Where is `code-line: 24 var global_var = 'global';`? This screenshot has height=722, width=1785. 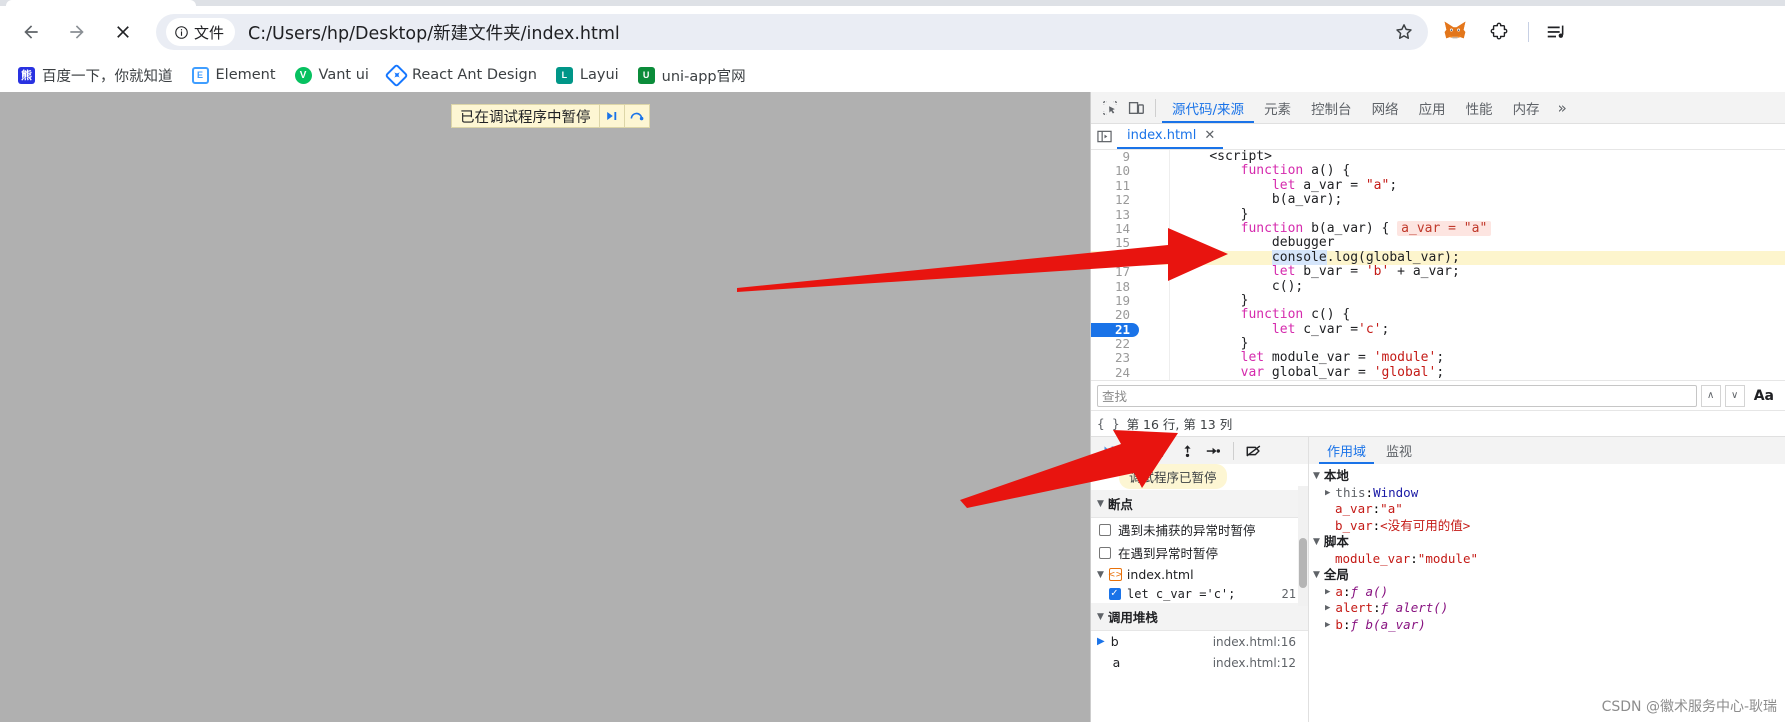 code-line: 24 var global_var = 'global'; is located at coordinates (1438, 372).